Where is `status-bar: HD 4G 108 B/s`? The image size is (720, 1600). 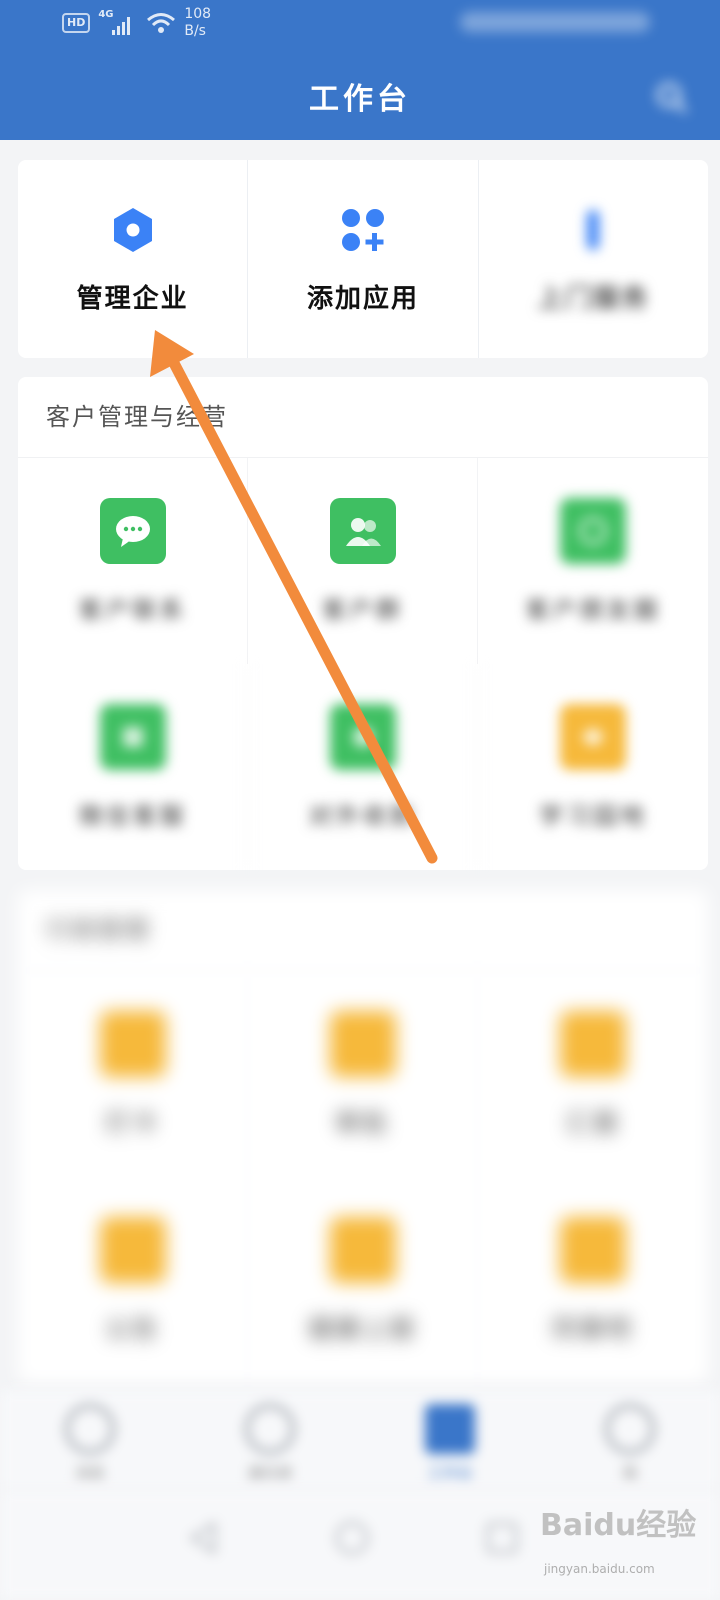 status-bar: HD 4G 108 B/s is located at coordinates (360, 25).